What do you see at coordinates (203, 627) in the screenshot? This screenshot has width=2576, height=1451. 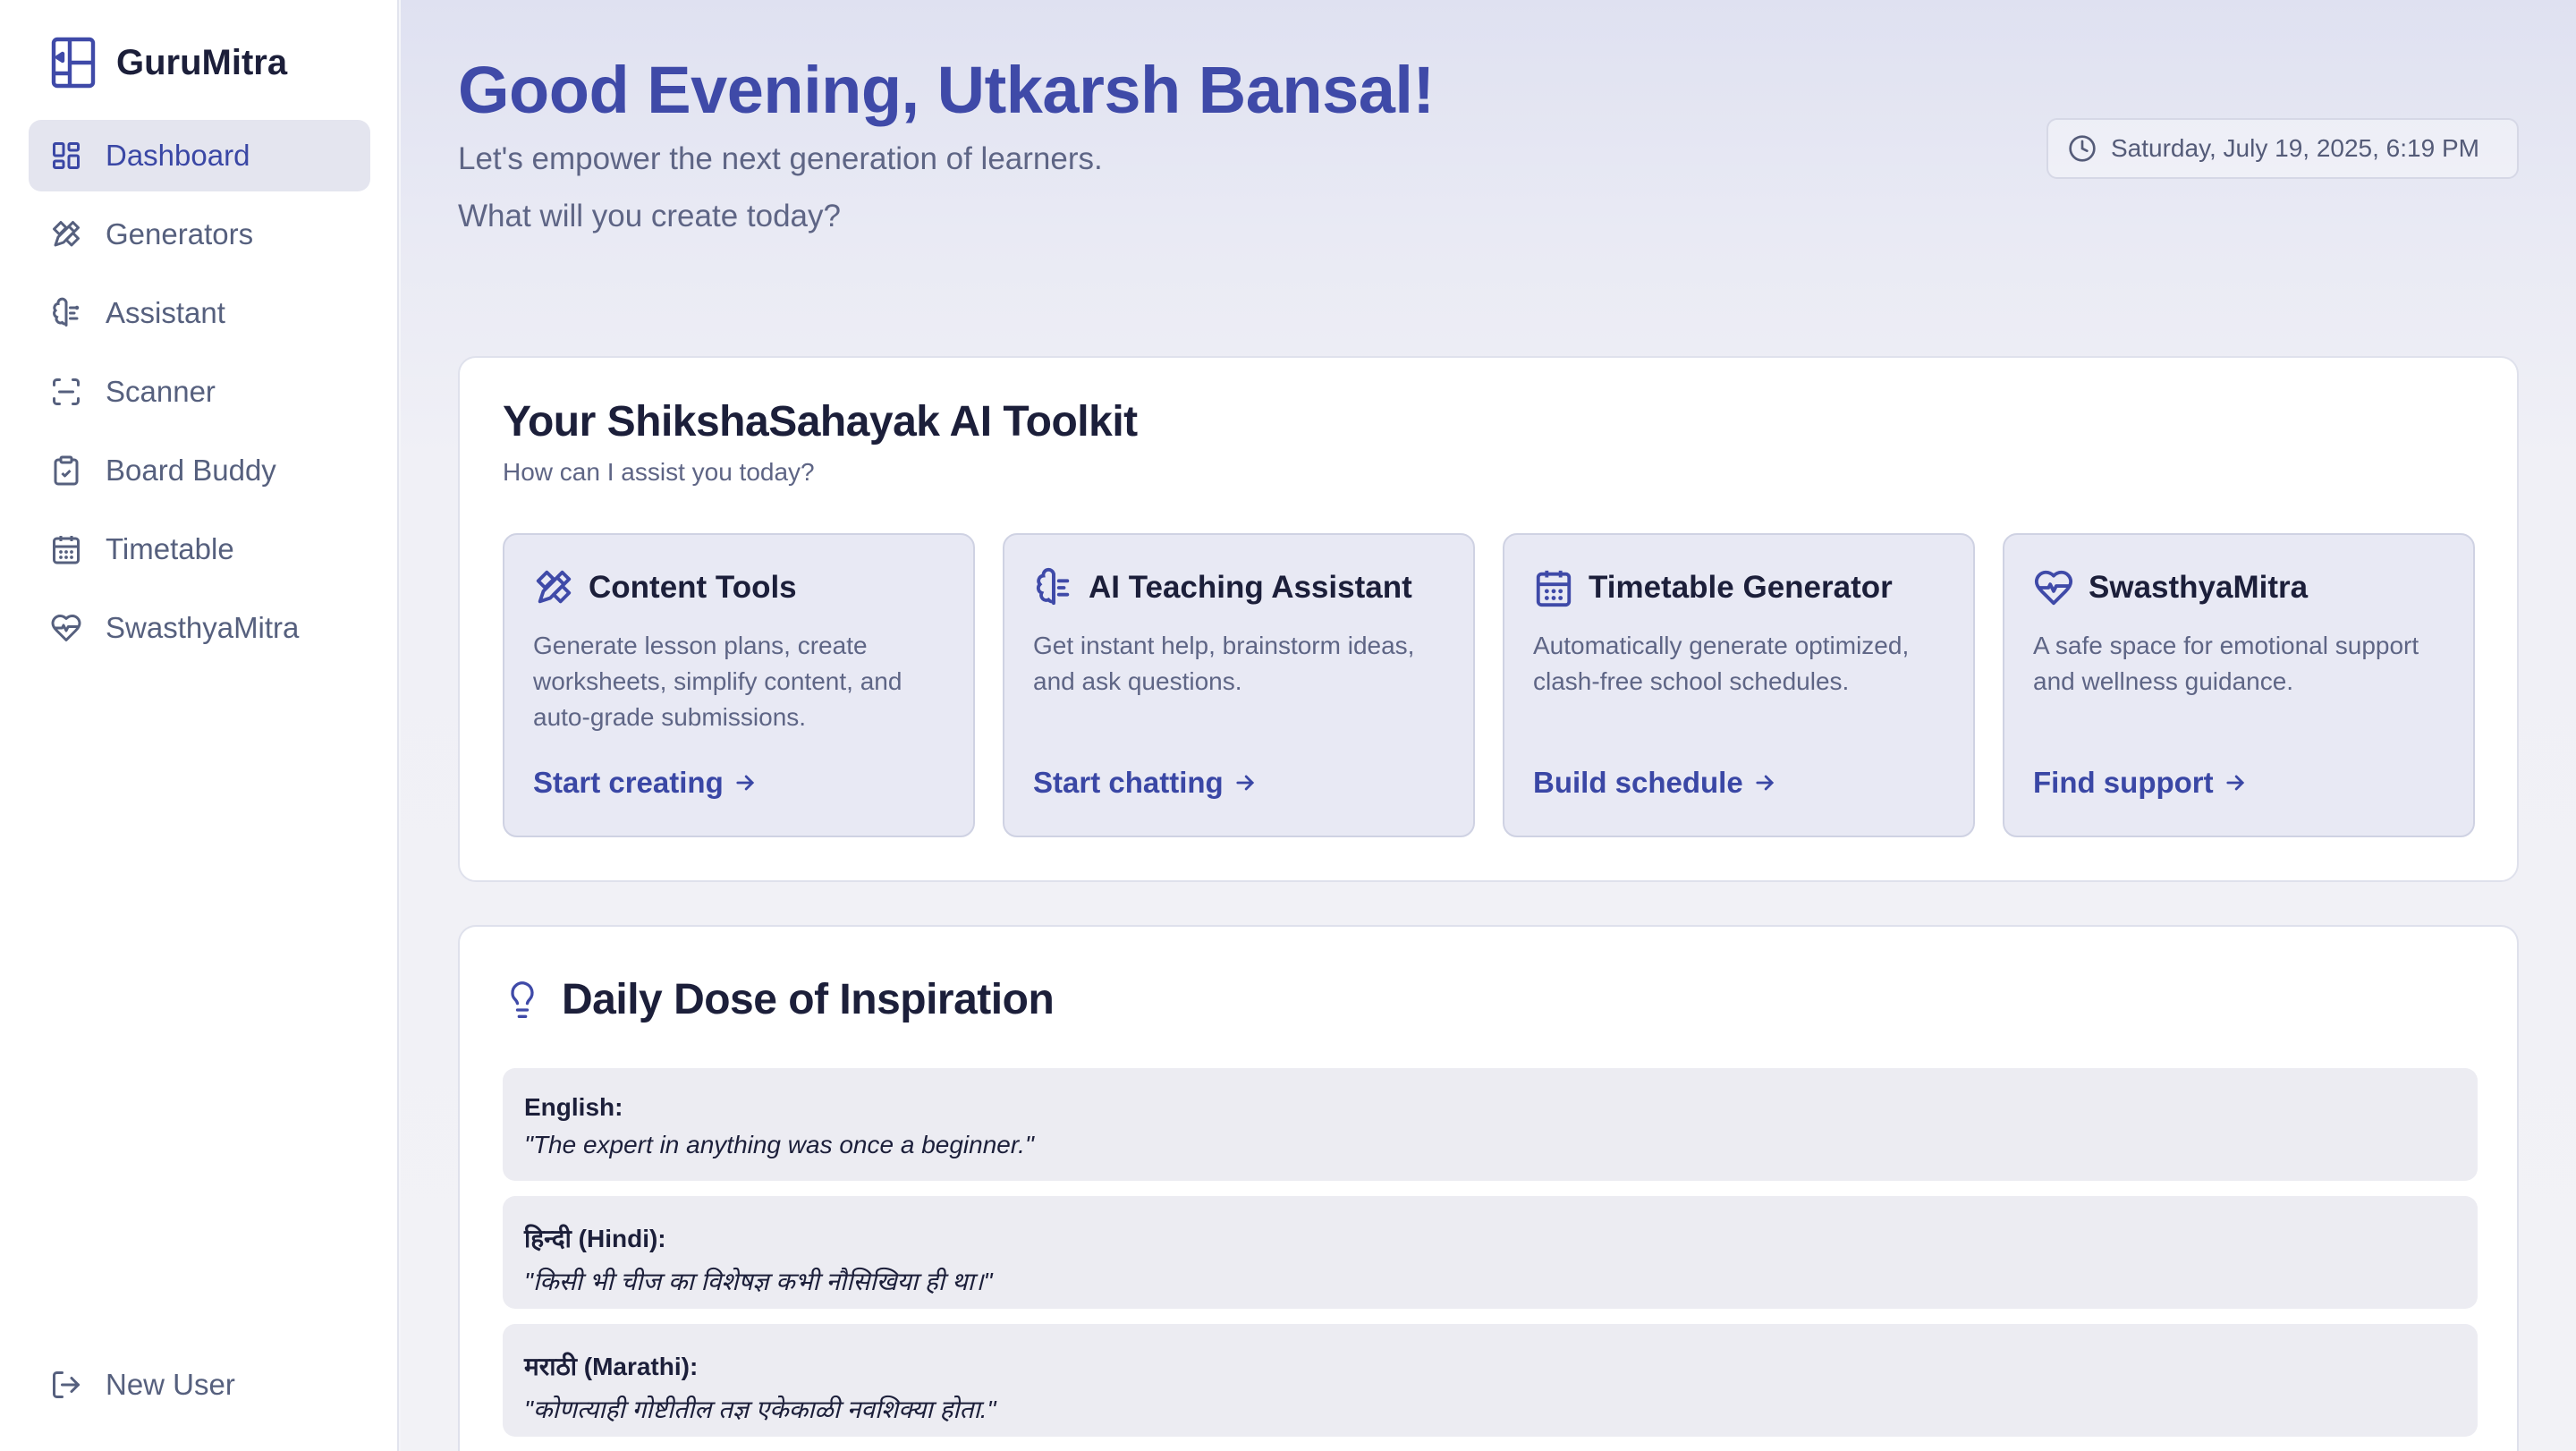 I see `sidebar-item-label: SwasthyaMitra` at bounding box center [203, 627].